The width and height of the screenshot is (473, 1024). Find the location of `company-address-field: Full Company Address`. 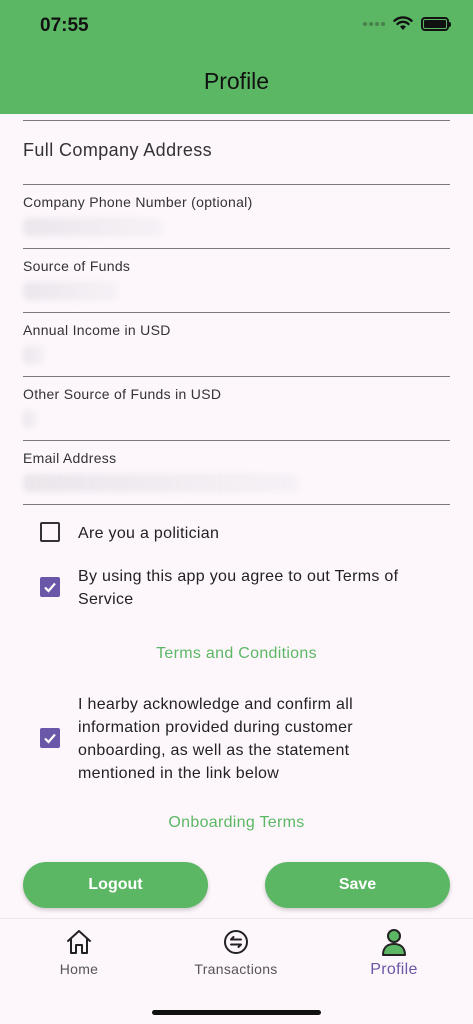

company-address-field: Full Company Address is located at coordinates (236, 162).